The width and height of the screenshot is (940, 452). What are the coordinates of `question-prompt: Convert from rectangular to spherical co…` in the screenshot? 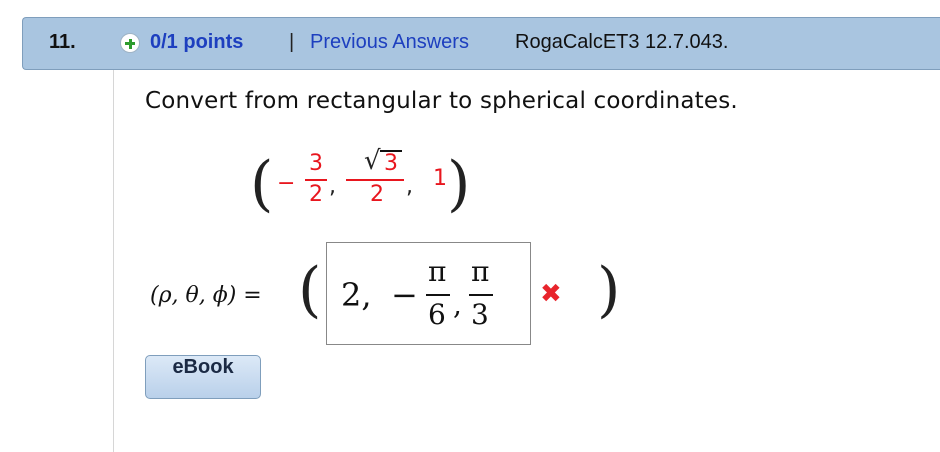 It's located at (441, 101).